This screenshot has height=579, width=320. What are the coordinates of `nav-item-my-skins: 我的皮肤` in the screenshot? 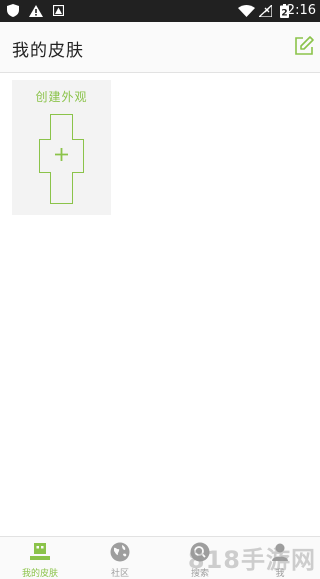 It's located at (40, 558).